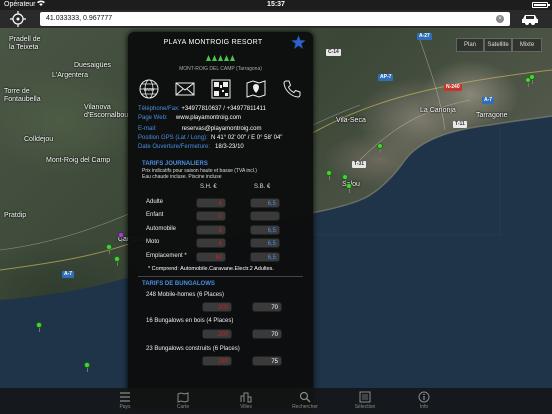 The width and height of the screenshot is (552, 414). What do you see at coordinates (492, 115) in the screenshot?
I see `map-place-label: Tarragone` at bounding box center [492, 115].